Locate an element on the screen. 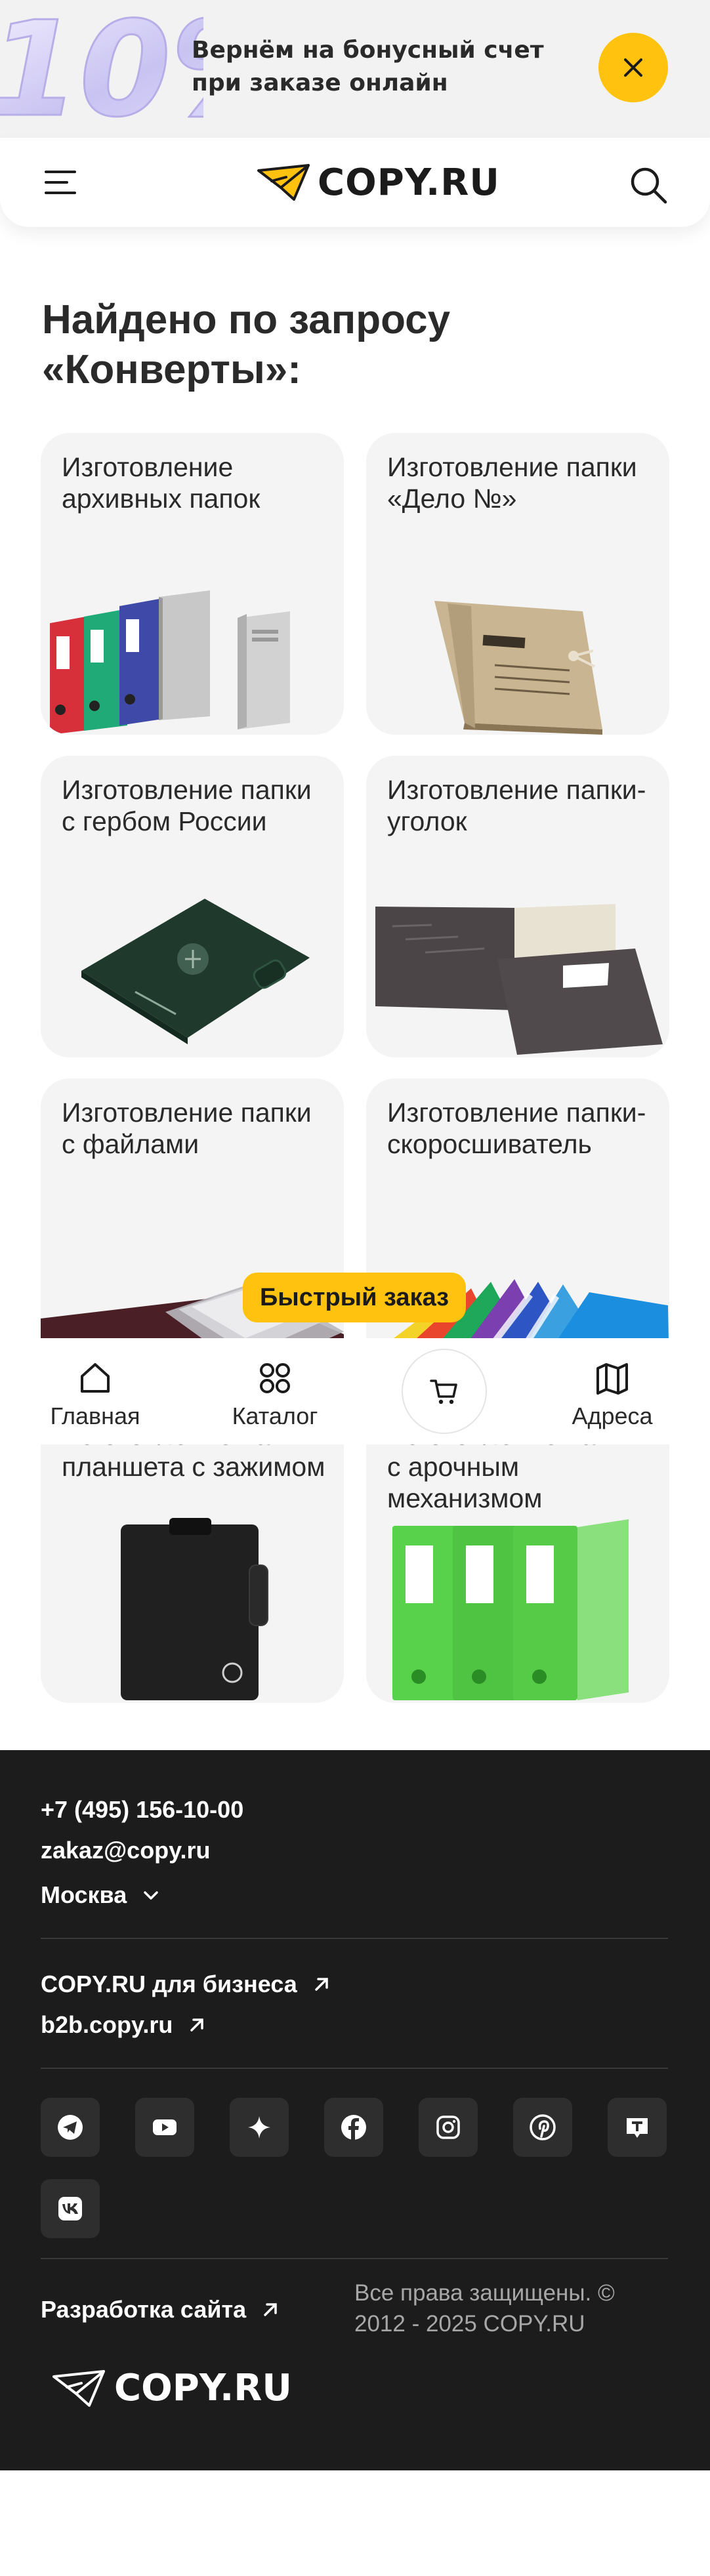 Image resolution: width=710 pixels, height=2576 pixels. chevron-down-icon is located at coordinates (151, 1895).